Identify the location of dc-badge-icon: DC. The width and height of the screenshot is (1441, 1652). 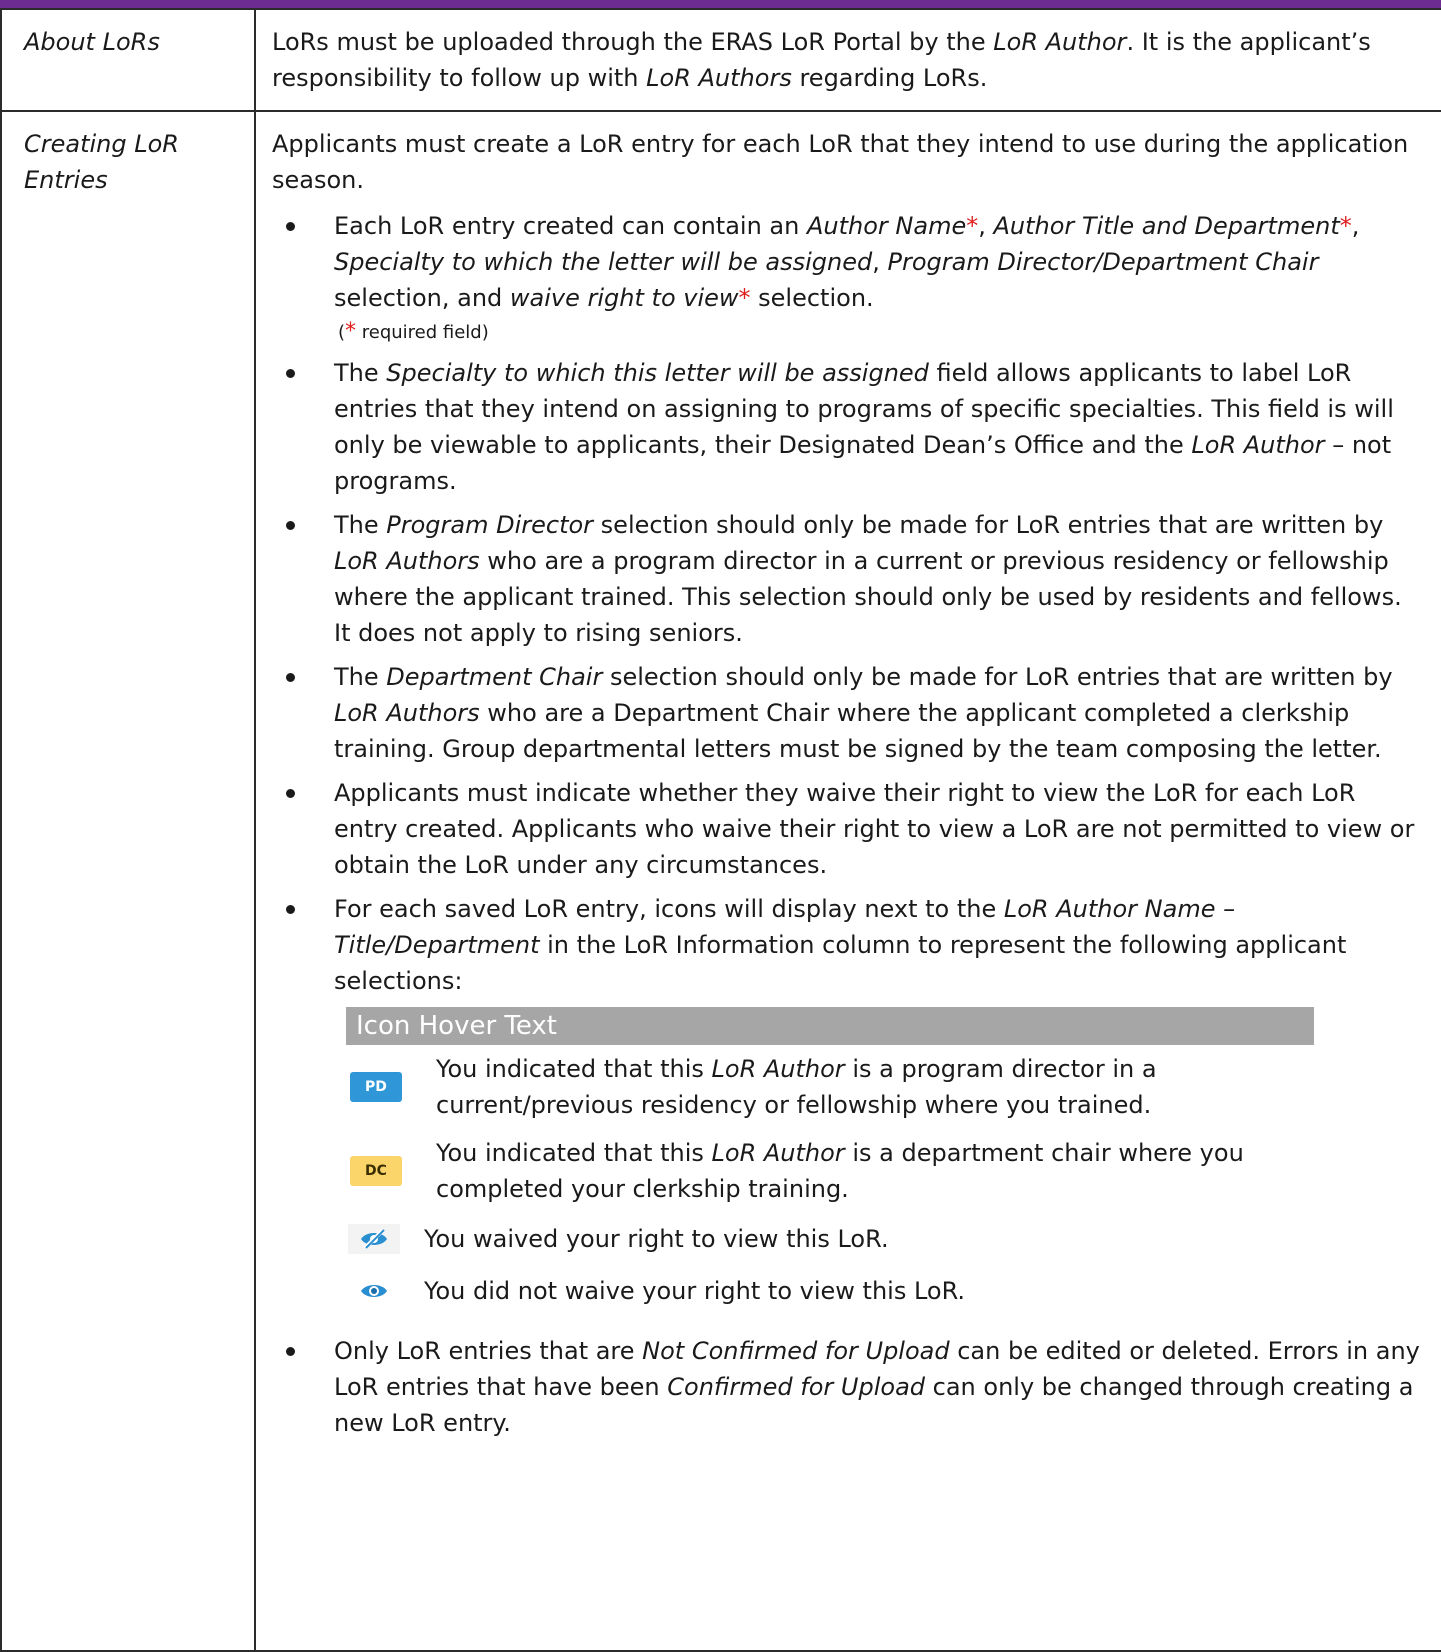
(376, 1171).